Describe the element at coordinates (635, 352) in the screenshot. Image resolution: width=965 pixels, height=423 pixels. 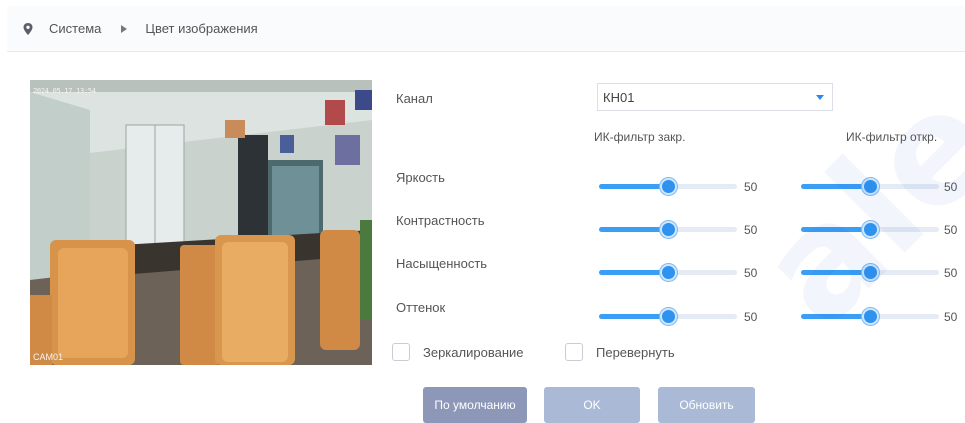
I see `flip-label: Перевернуть` at that location.